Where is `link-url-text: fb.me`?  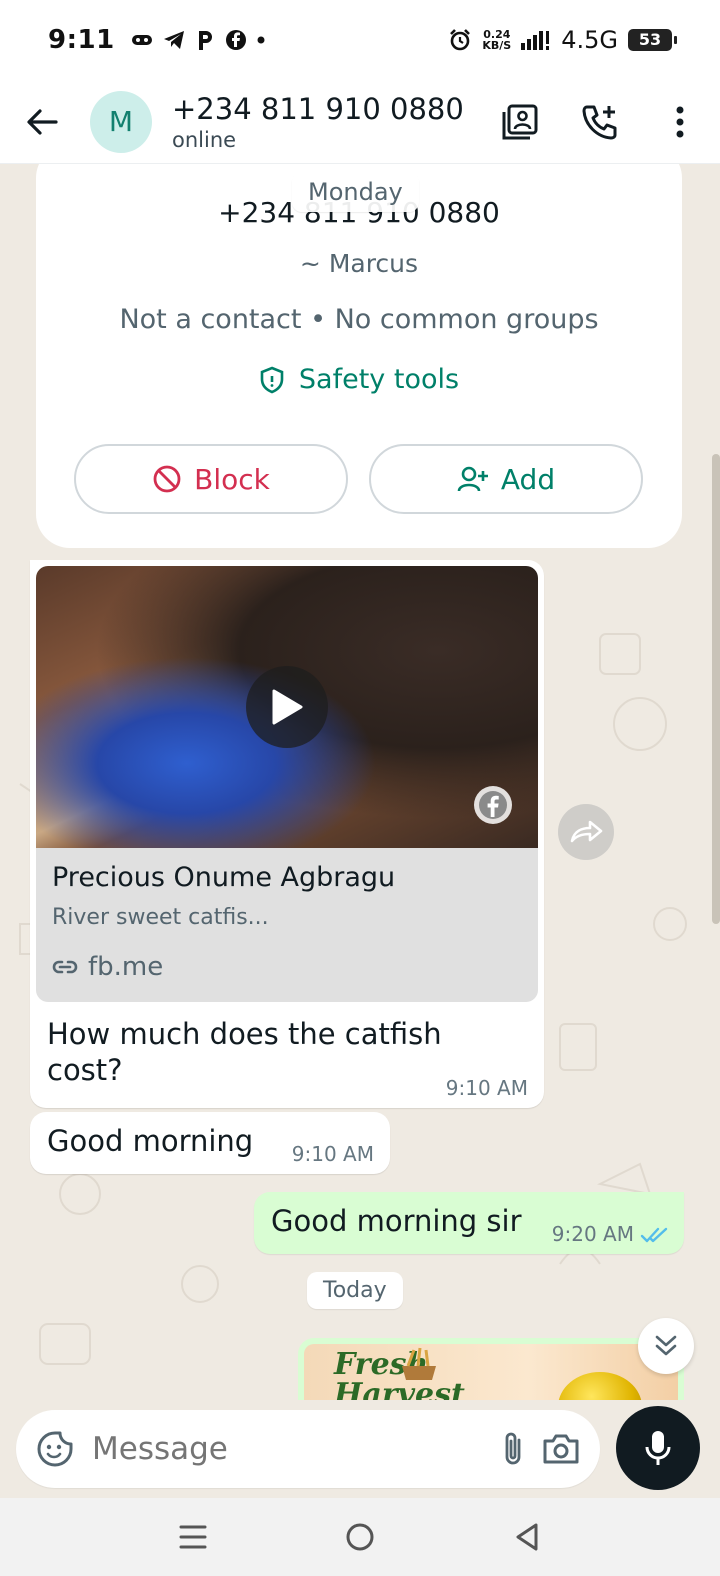
link-url-text: fb.me is located at coordinates (126, 967).